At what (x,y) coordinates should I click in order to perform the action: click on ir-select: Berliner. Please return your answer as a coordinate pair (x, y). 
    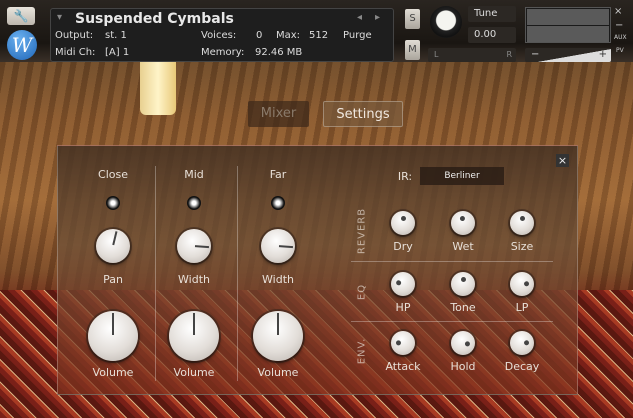
    Looking at the image, I should click on (462, 176).